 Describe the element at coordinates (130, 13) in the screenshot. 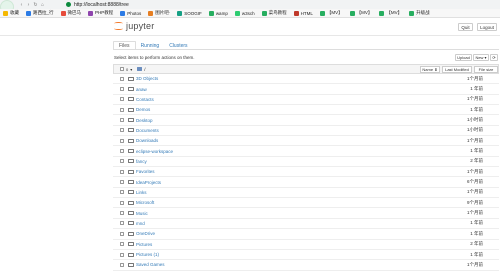

I see `bookmark-item: Photos` at that location.